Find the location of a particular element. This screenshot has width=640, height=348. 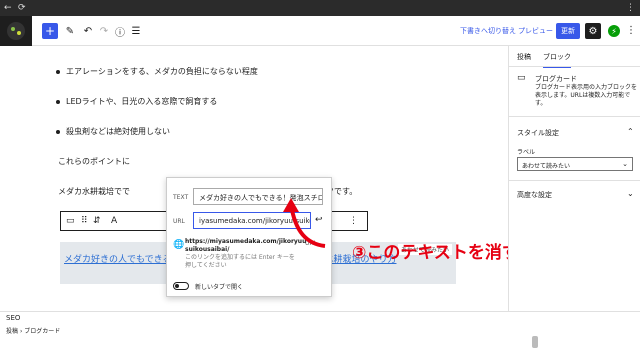

switch-to-draft-button: 下書きへ切り替え is located at coordinates (488, 31).